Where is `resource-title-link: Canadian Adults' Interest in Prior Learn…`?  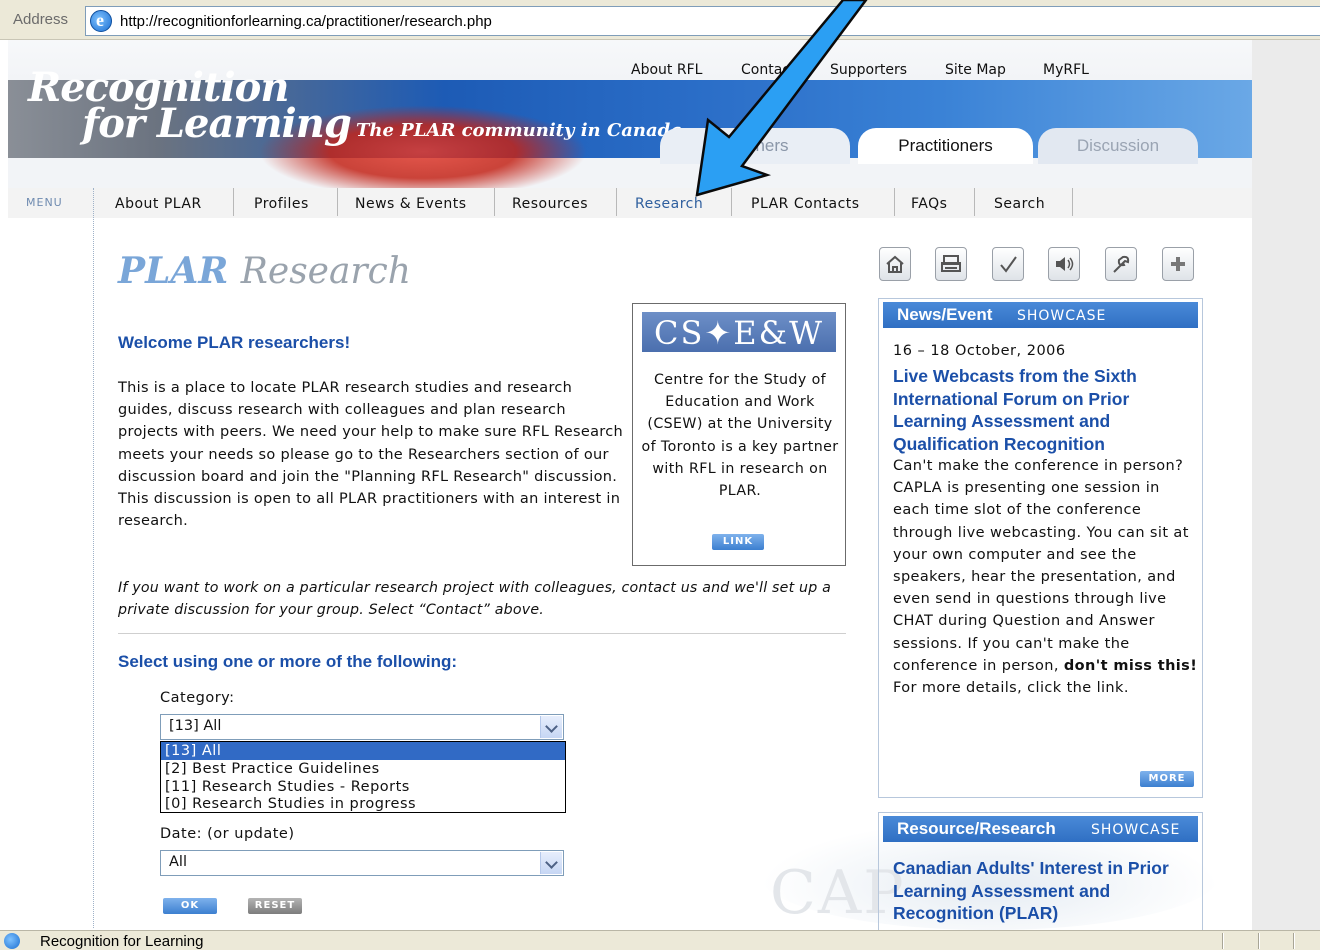
resource-title-link: Canadian Adults' Interest in Prior Learn… is located at coordinates (1043, 891).